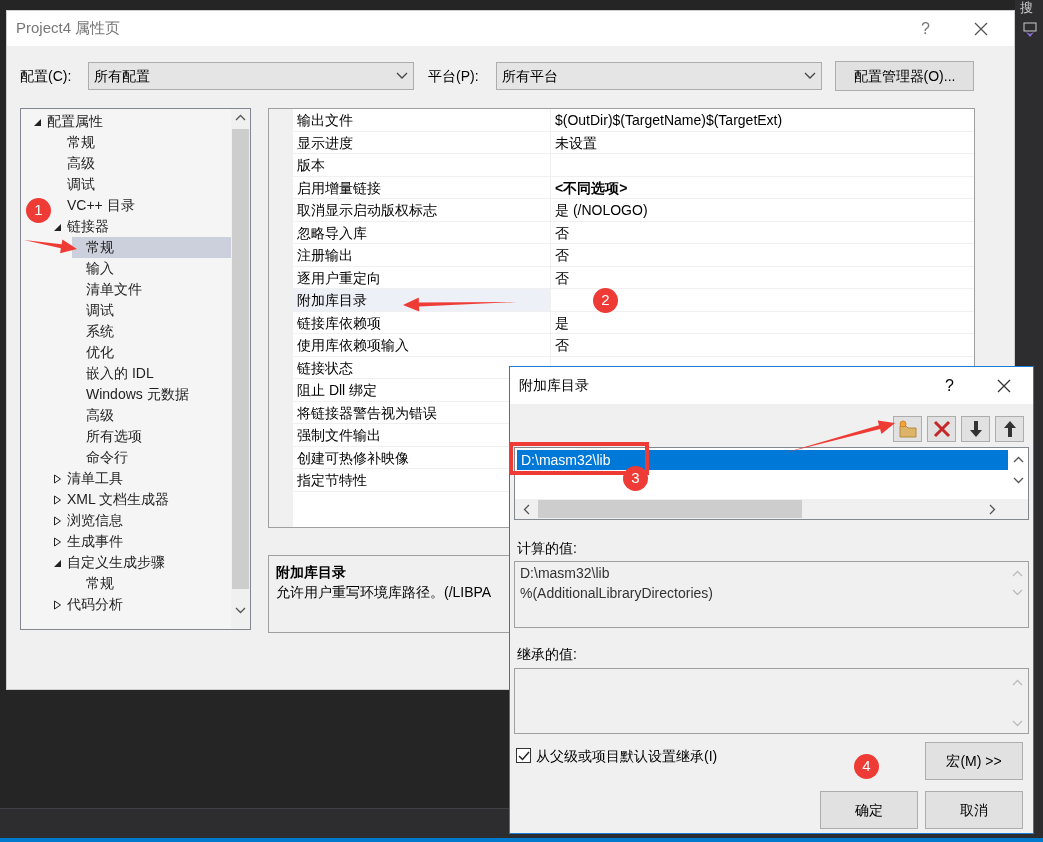 The image size is (1043, 842). I want to click on tree-item: 浏览信息, so click(142, 520).